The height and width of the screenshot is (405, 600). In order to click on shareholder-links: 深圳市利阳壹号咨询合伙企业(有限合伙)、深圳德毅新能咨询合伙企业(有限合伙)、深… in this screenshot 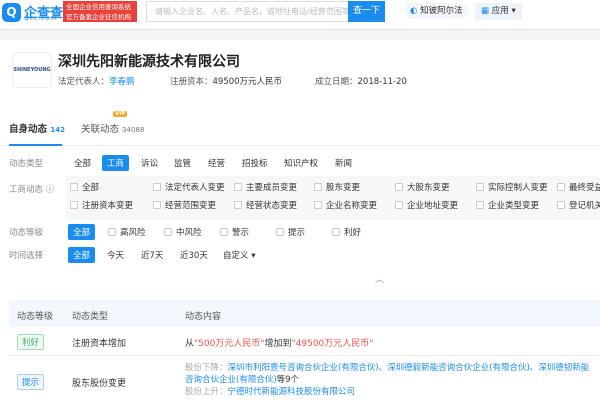, I will do `click(409, 368)`.